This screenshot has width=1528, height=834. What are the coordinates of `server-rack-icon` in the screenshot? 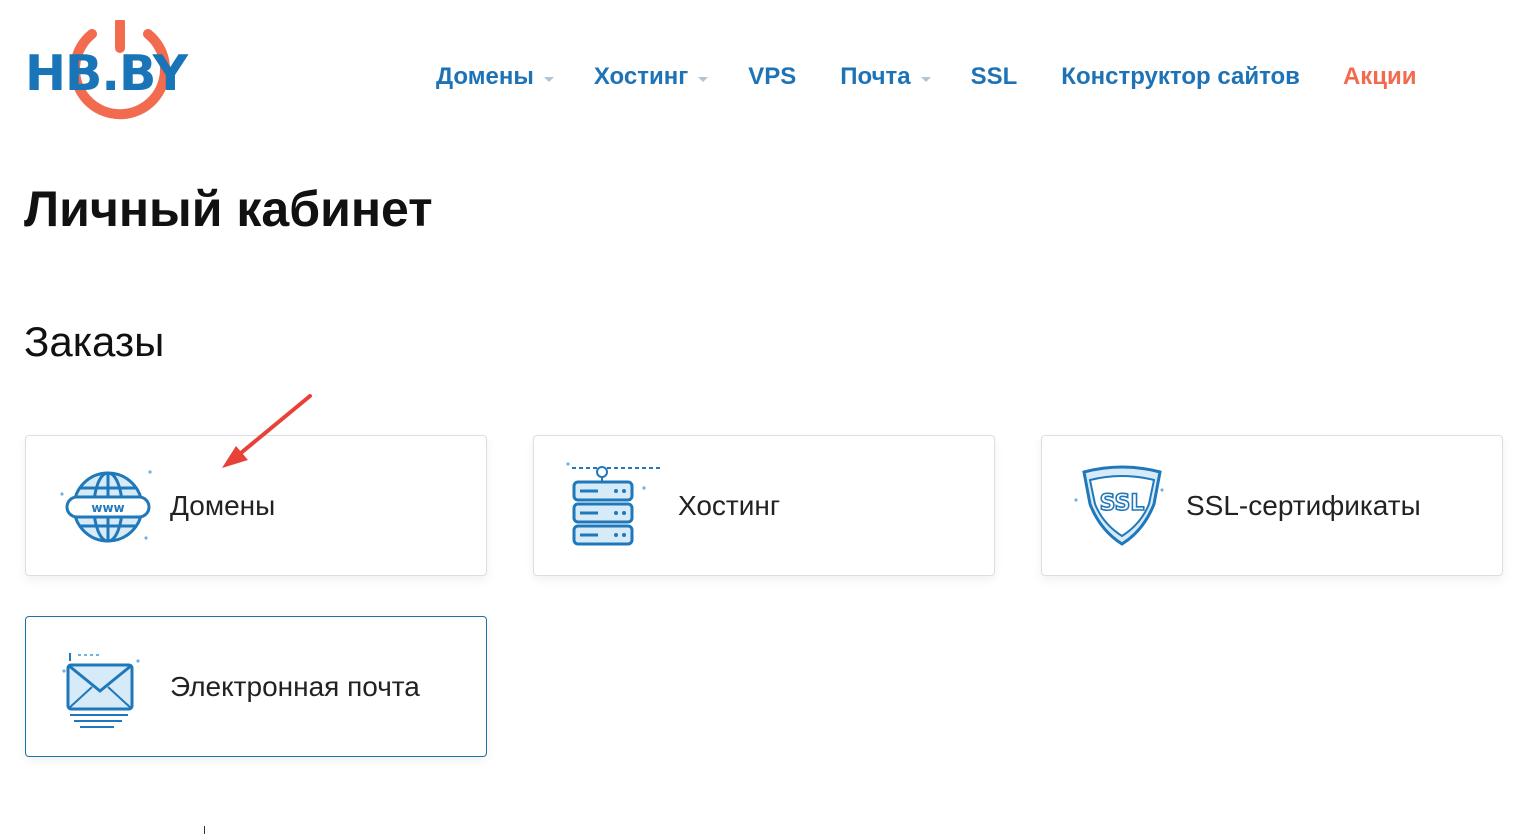 It's located at (614, 505).